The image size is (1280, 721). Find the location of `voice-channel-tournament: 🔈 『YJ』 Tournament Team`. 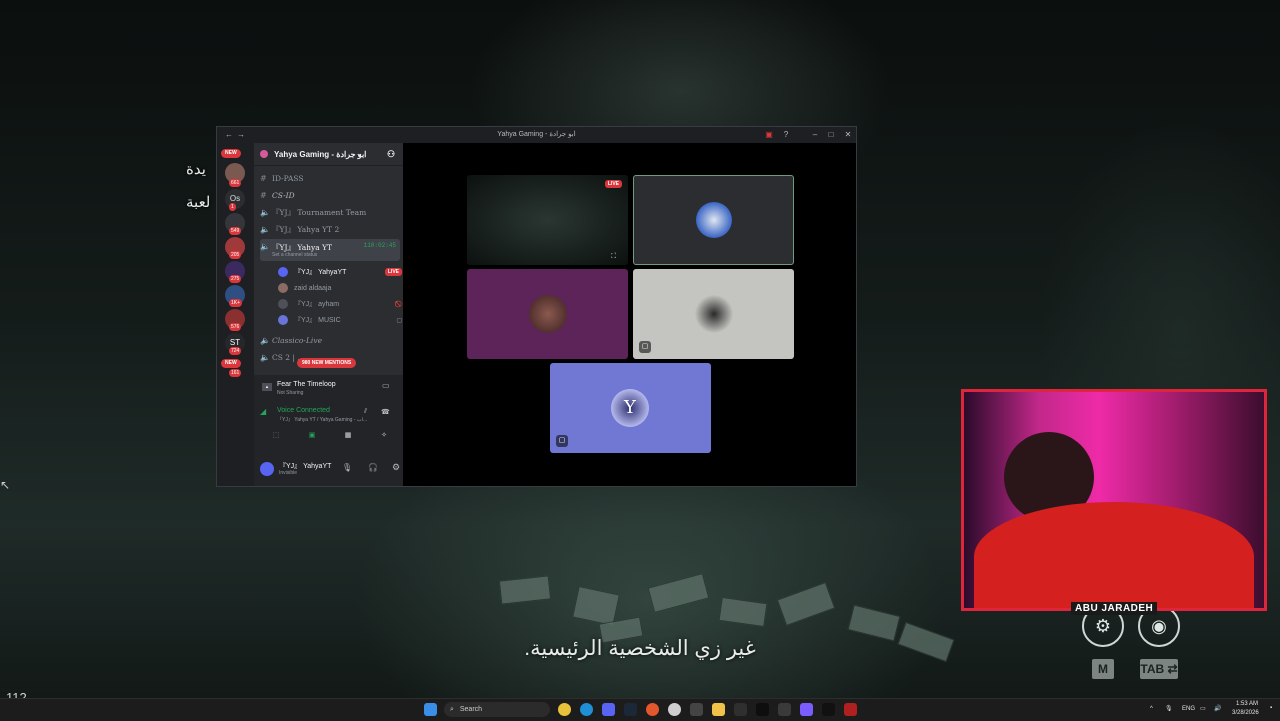

voice-channel-tournament: 🔈 『YJ』 Tournament Team is located at coordinates (330, 212).